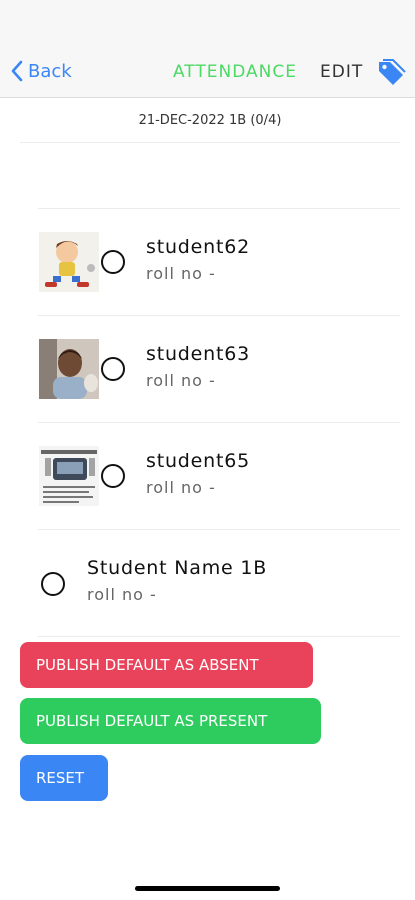  I want to click on student-row: student65 roll no -, so click(219, 476).